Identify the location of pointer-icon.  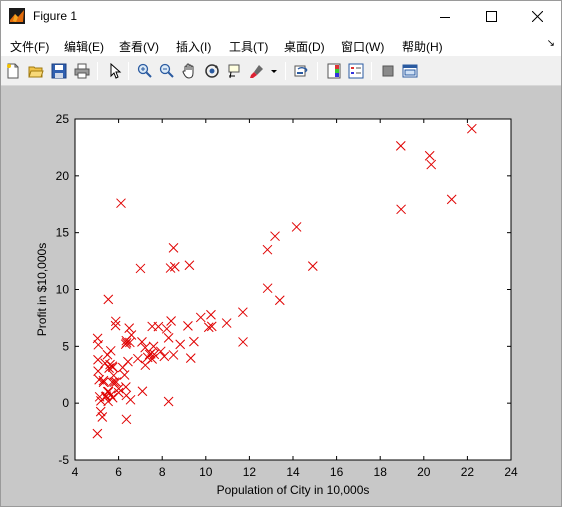
(116, 71).